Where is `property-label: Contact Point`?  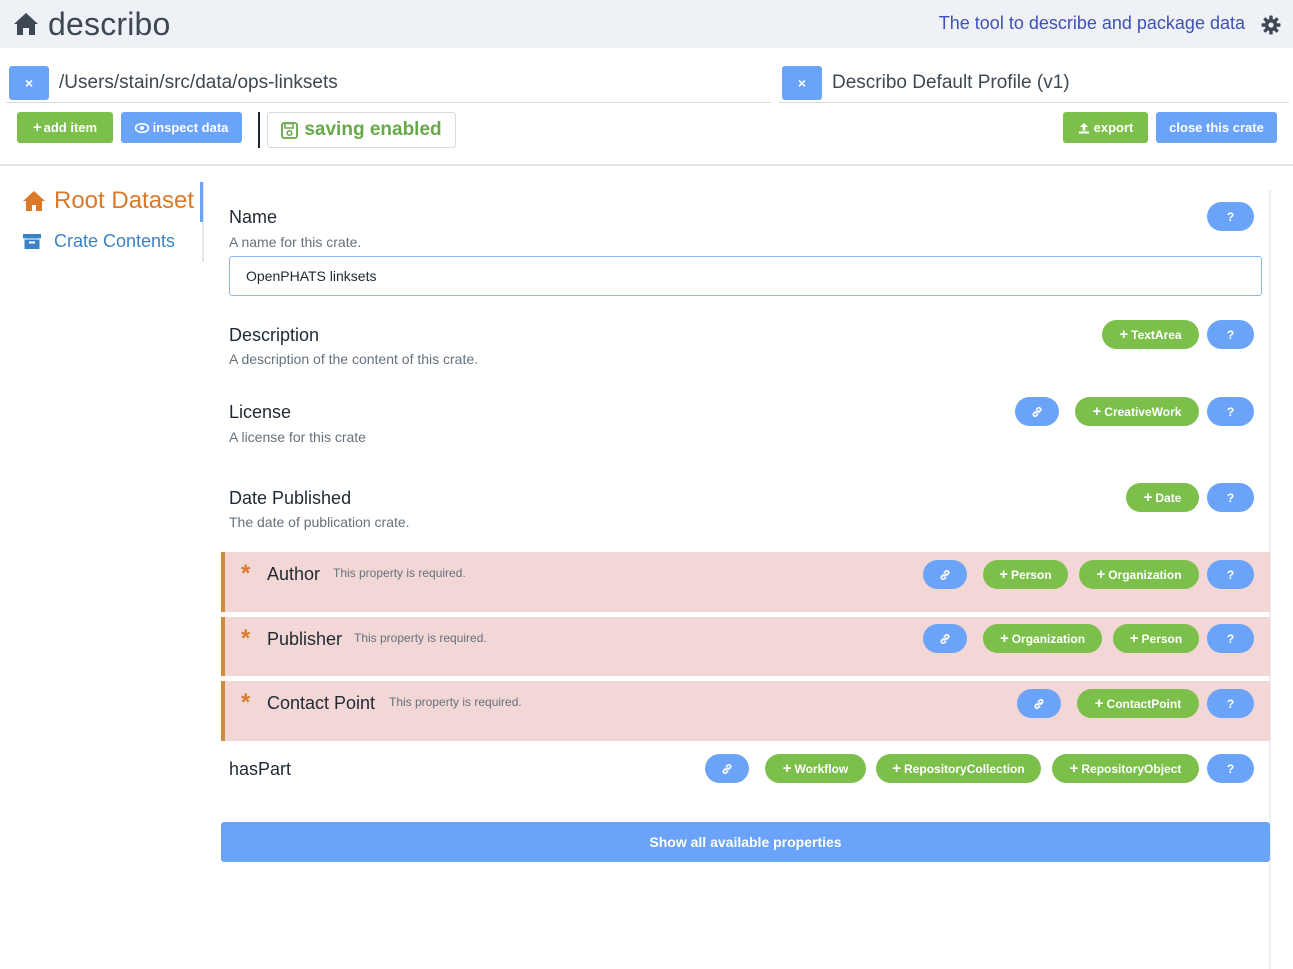
property-label: Contact Point is located at coordinates (321, 703).